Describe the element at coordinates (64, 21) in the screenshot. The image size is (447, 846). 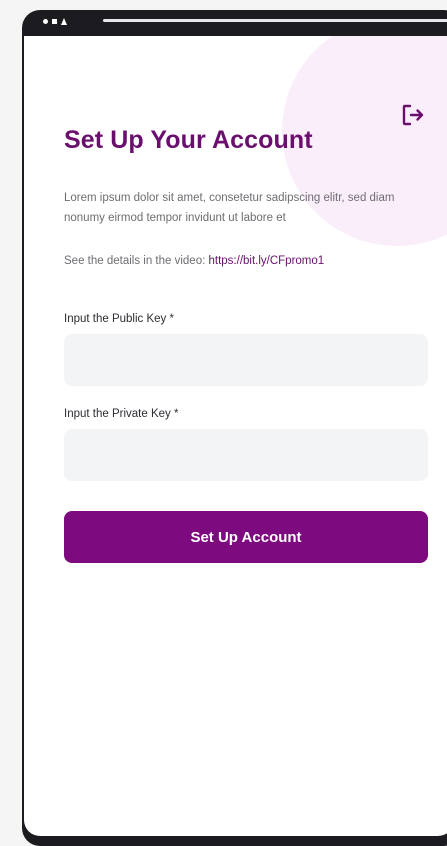
I see `signal-triangle-icon` at that location.